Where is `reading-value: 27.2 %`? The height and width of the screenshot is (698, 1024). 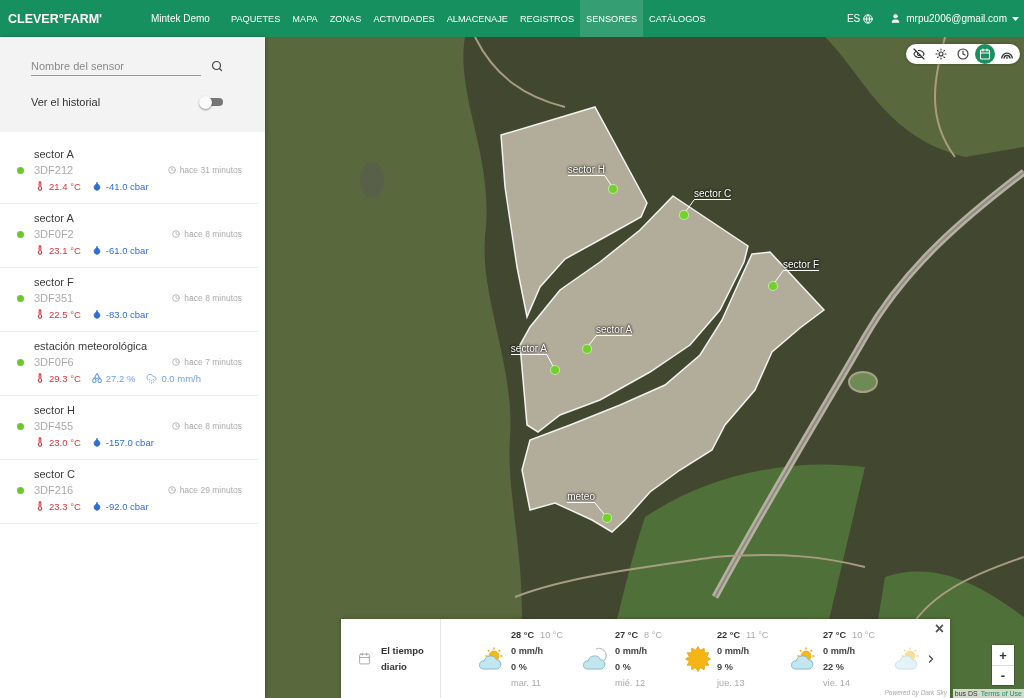
reading-value: 27.2 % is located at coordinates (120, 378).